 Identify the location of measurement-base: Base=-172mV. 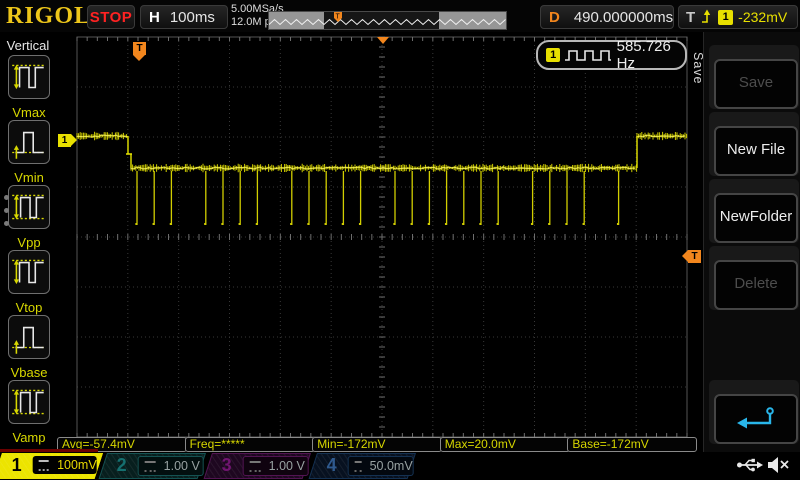
(632, 444).